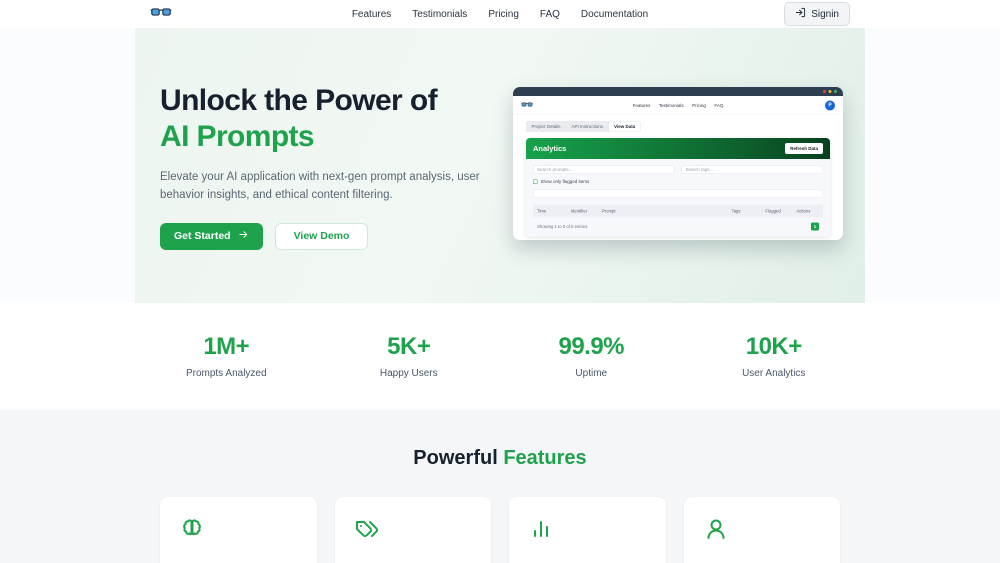 This screenshot has width=1000, height=563. I want to click on avatar: P, so click(830, 105).